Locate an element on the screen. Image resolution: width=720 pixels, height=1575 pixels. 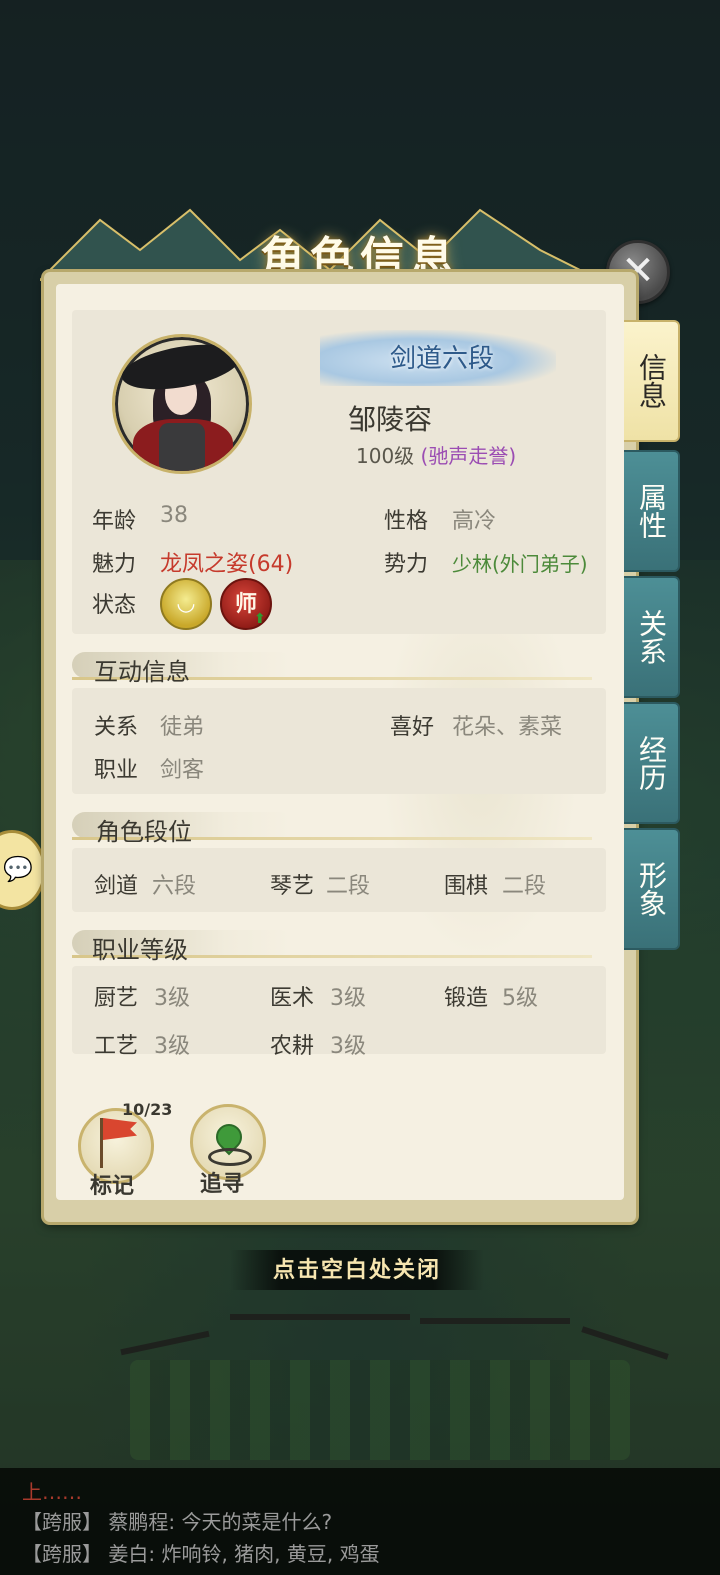
avatar is located at coordinates (182, 404).